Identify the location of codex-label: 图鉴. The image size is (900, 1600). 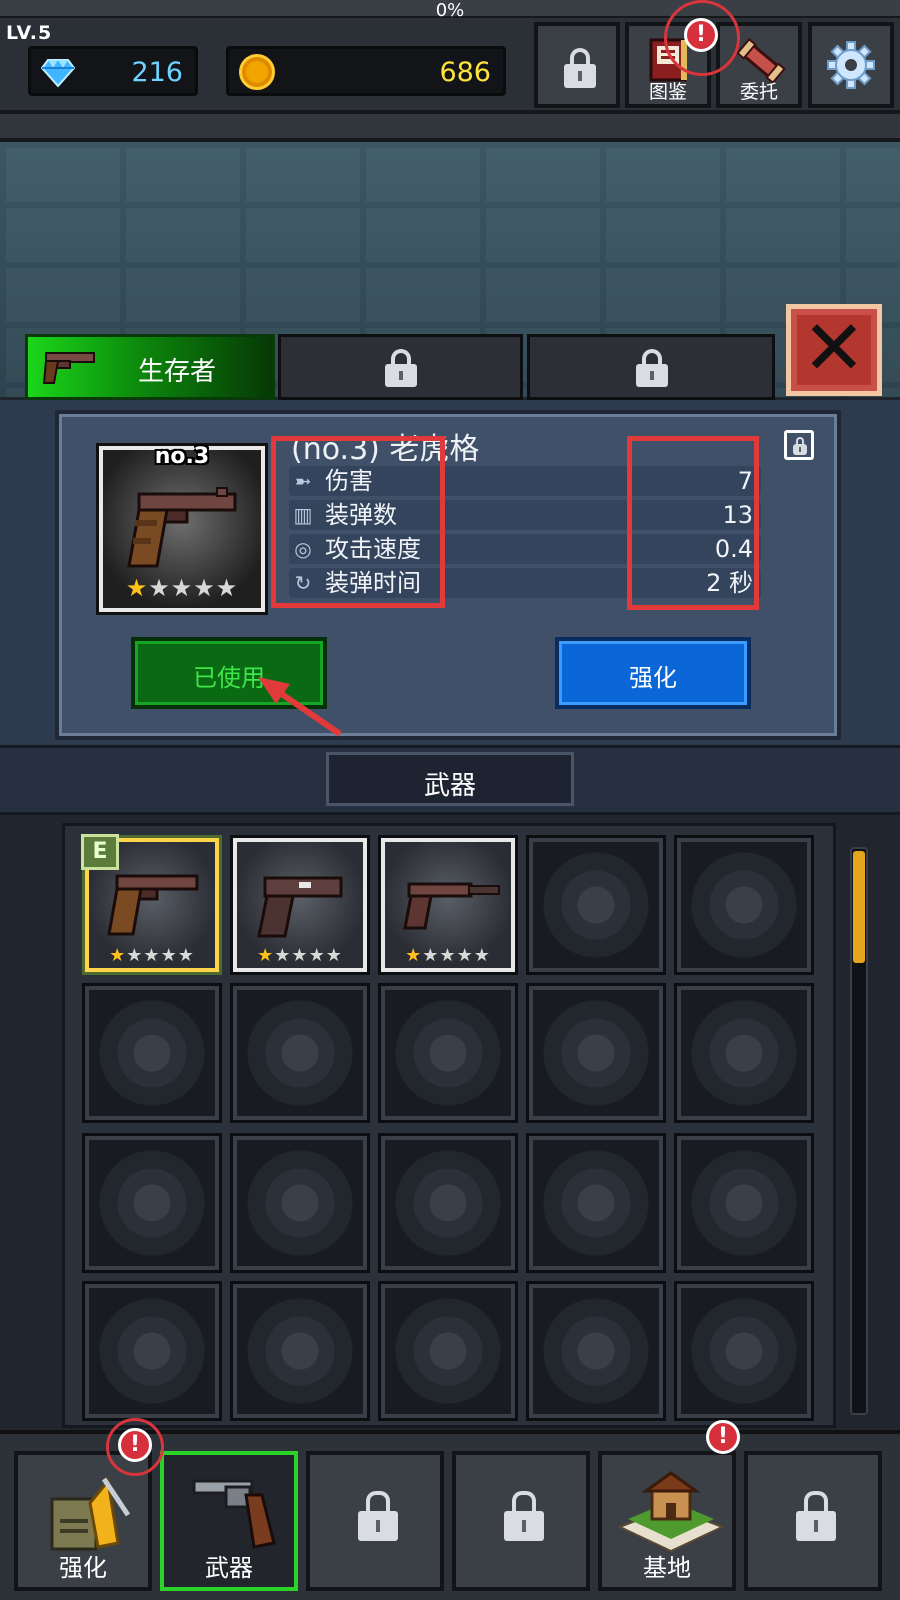
(667, 92).